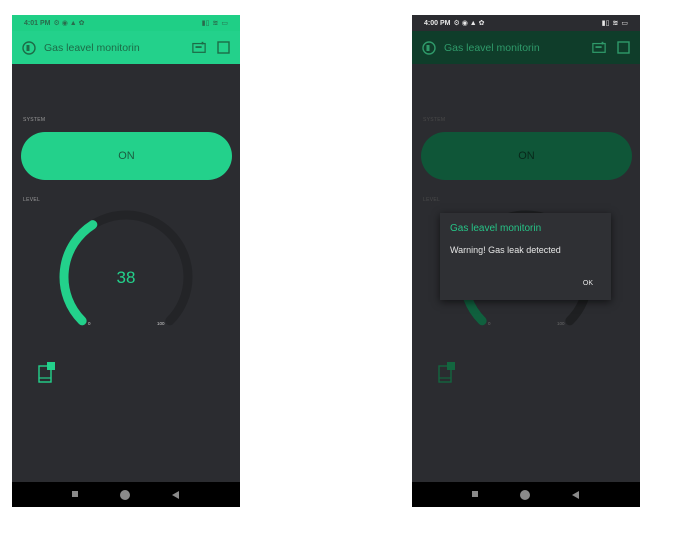 This screenshot has height=535, width=678. I want to click on level-gauge: 38 0 100, so click(126, 272).